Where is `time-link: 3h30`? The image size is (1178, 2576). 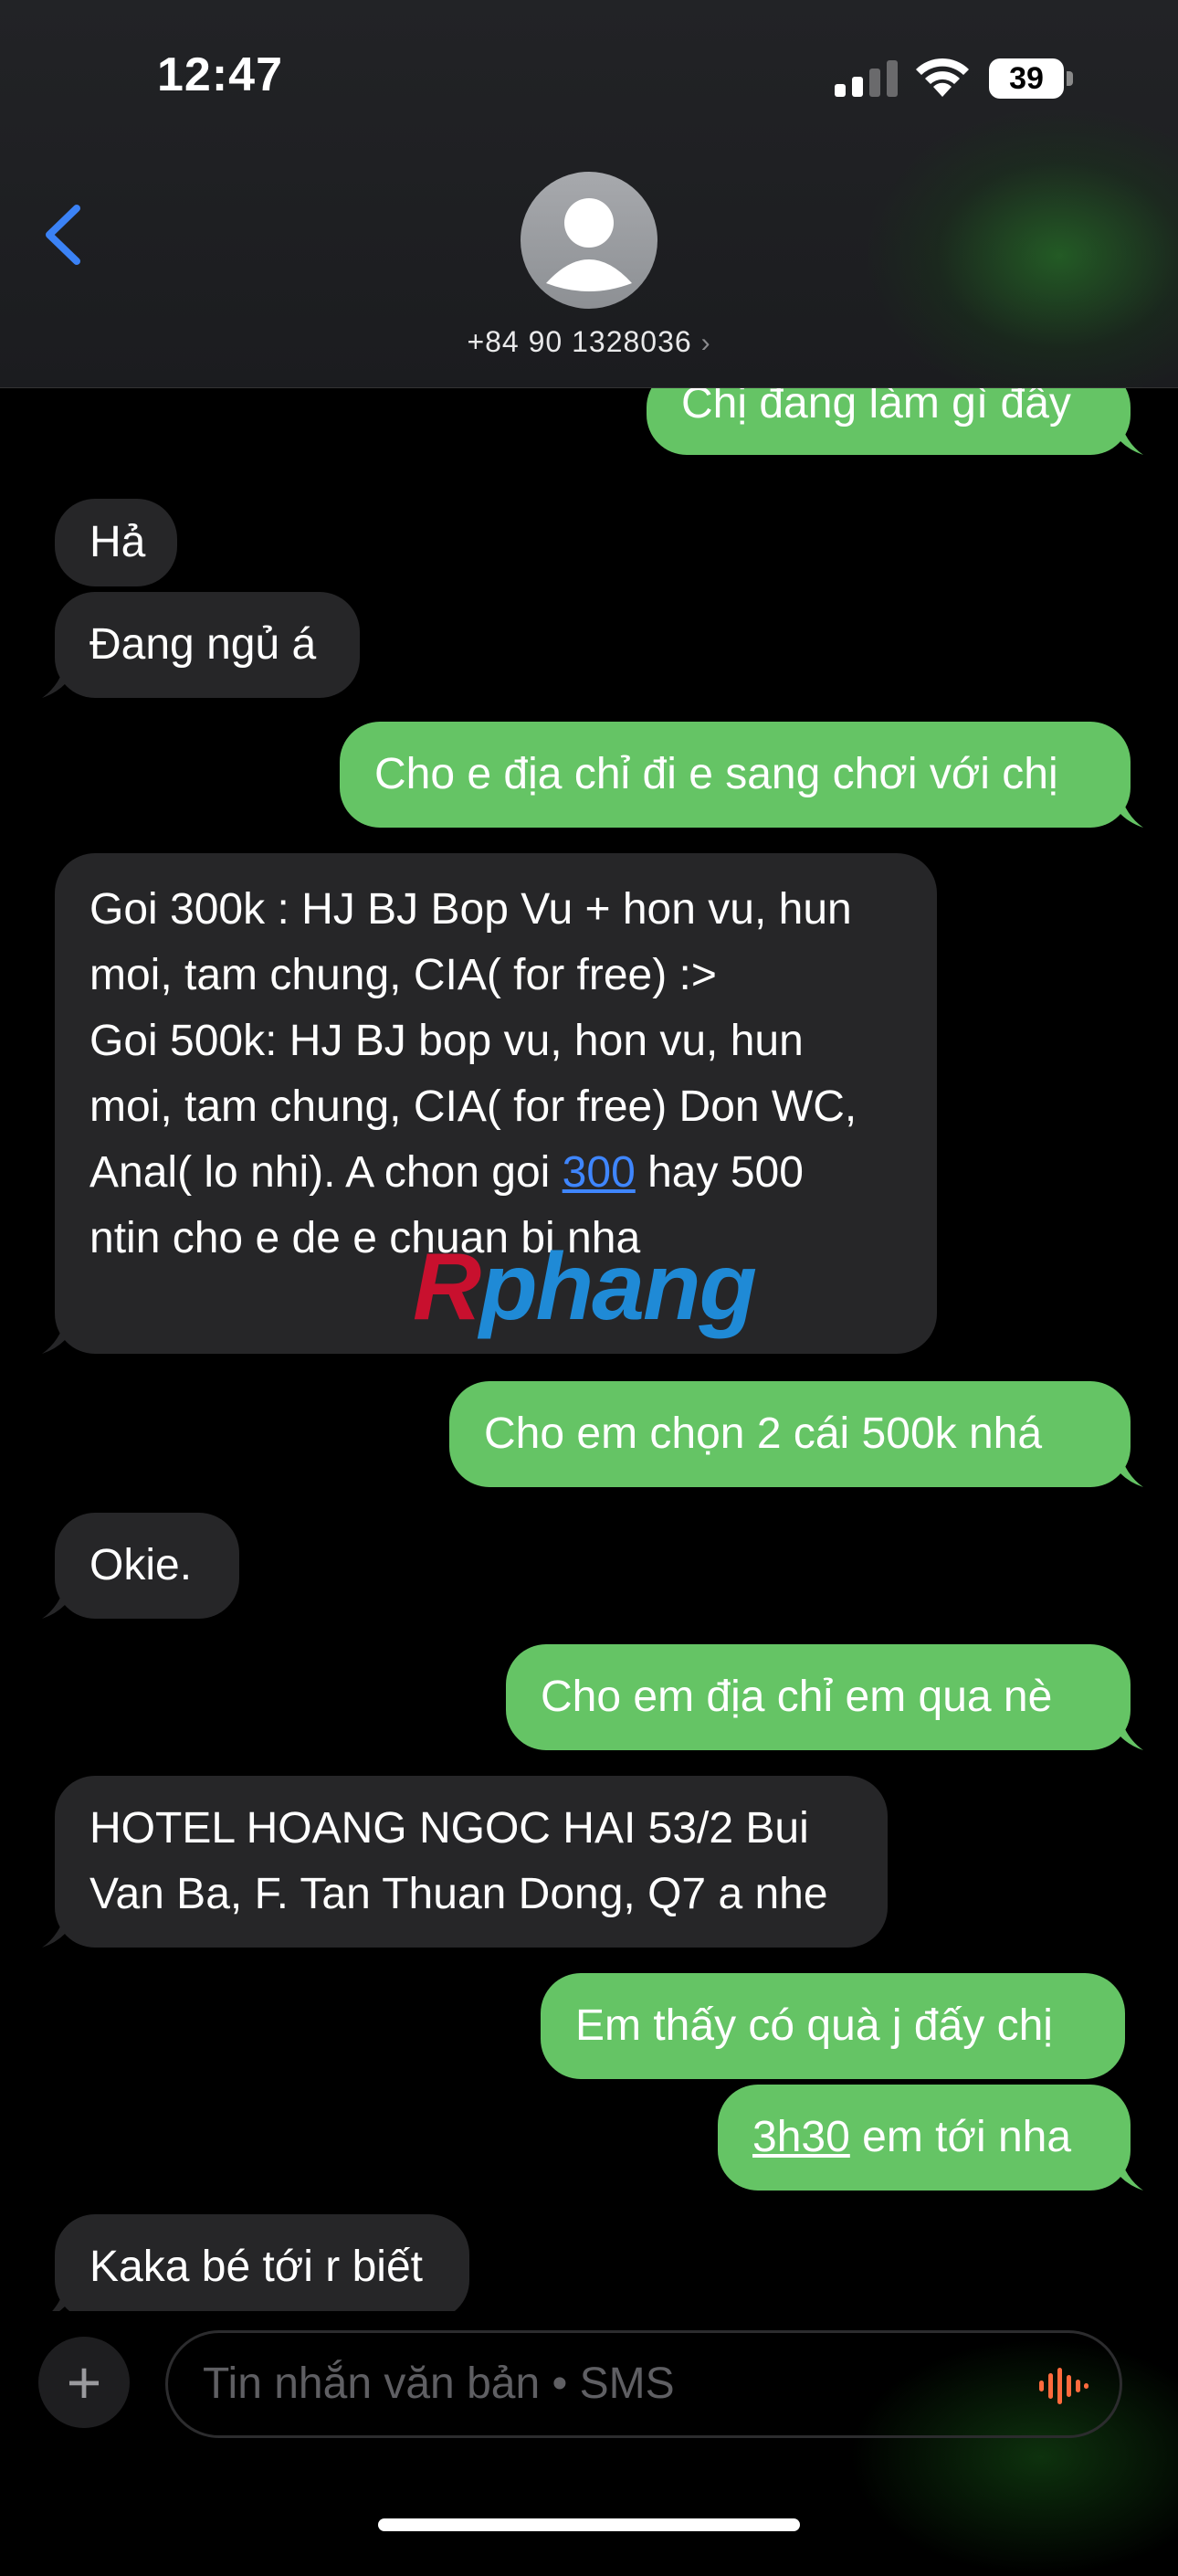
time-link: 3h30 is located at coordinates (801, 2137).